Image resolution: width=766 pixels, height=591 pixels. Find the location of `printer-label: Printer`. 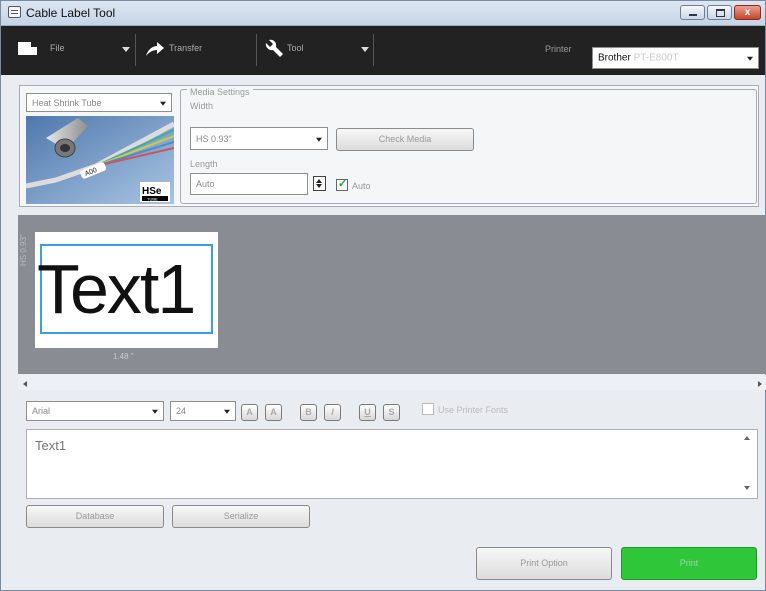

printer-label: Printer is located at coordinates (558, 49).